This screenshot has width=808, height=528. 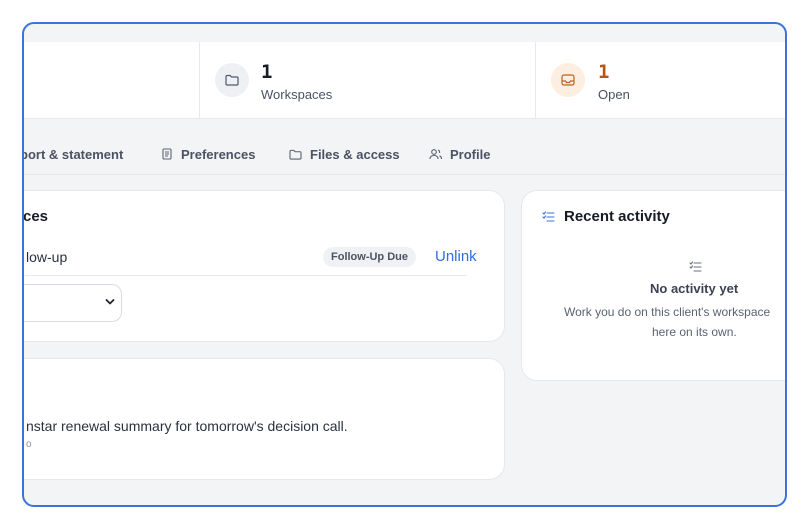 What do you see at coordinates (456, 256) in the screenshot?
I see `unlink-button: Unlink` at bounding box center [456, 256].